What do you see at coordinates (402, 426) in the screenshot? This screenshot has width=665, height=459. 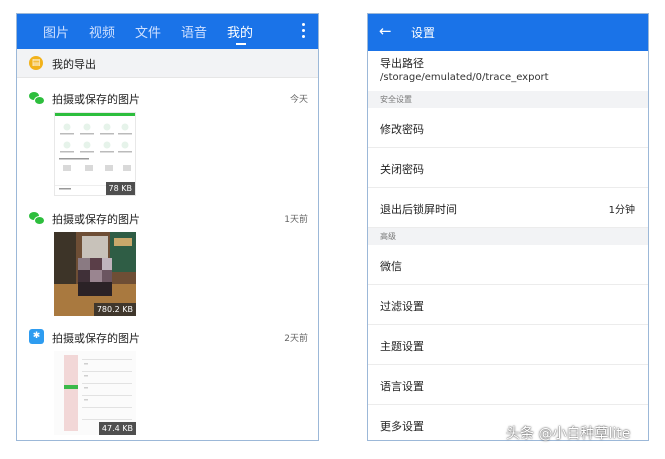 I see `setting-label: 更多设置` at bounding box center [402, 426].